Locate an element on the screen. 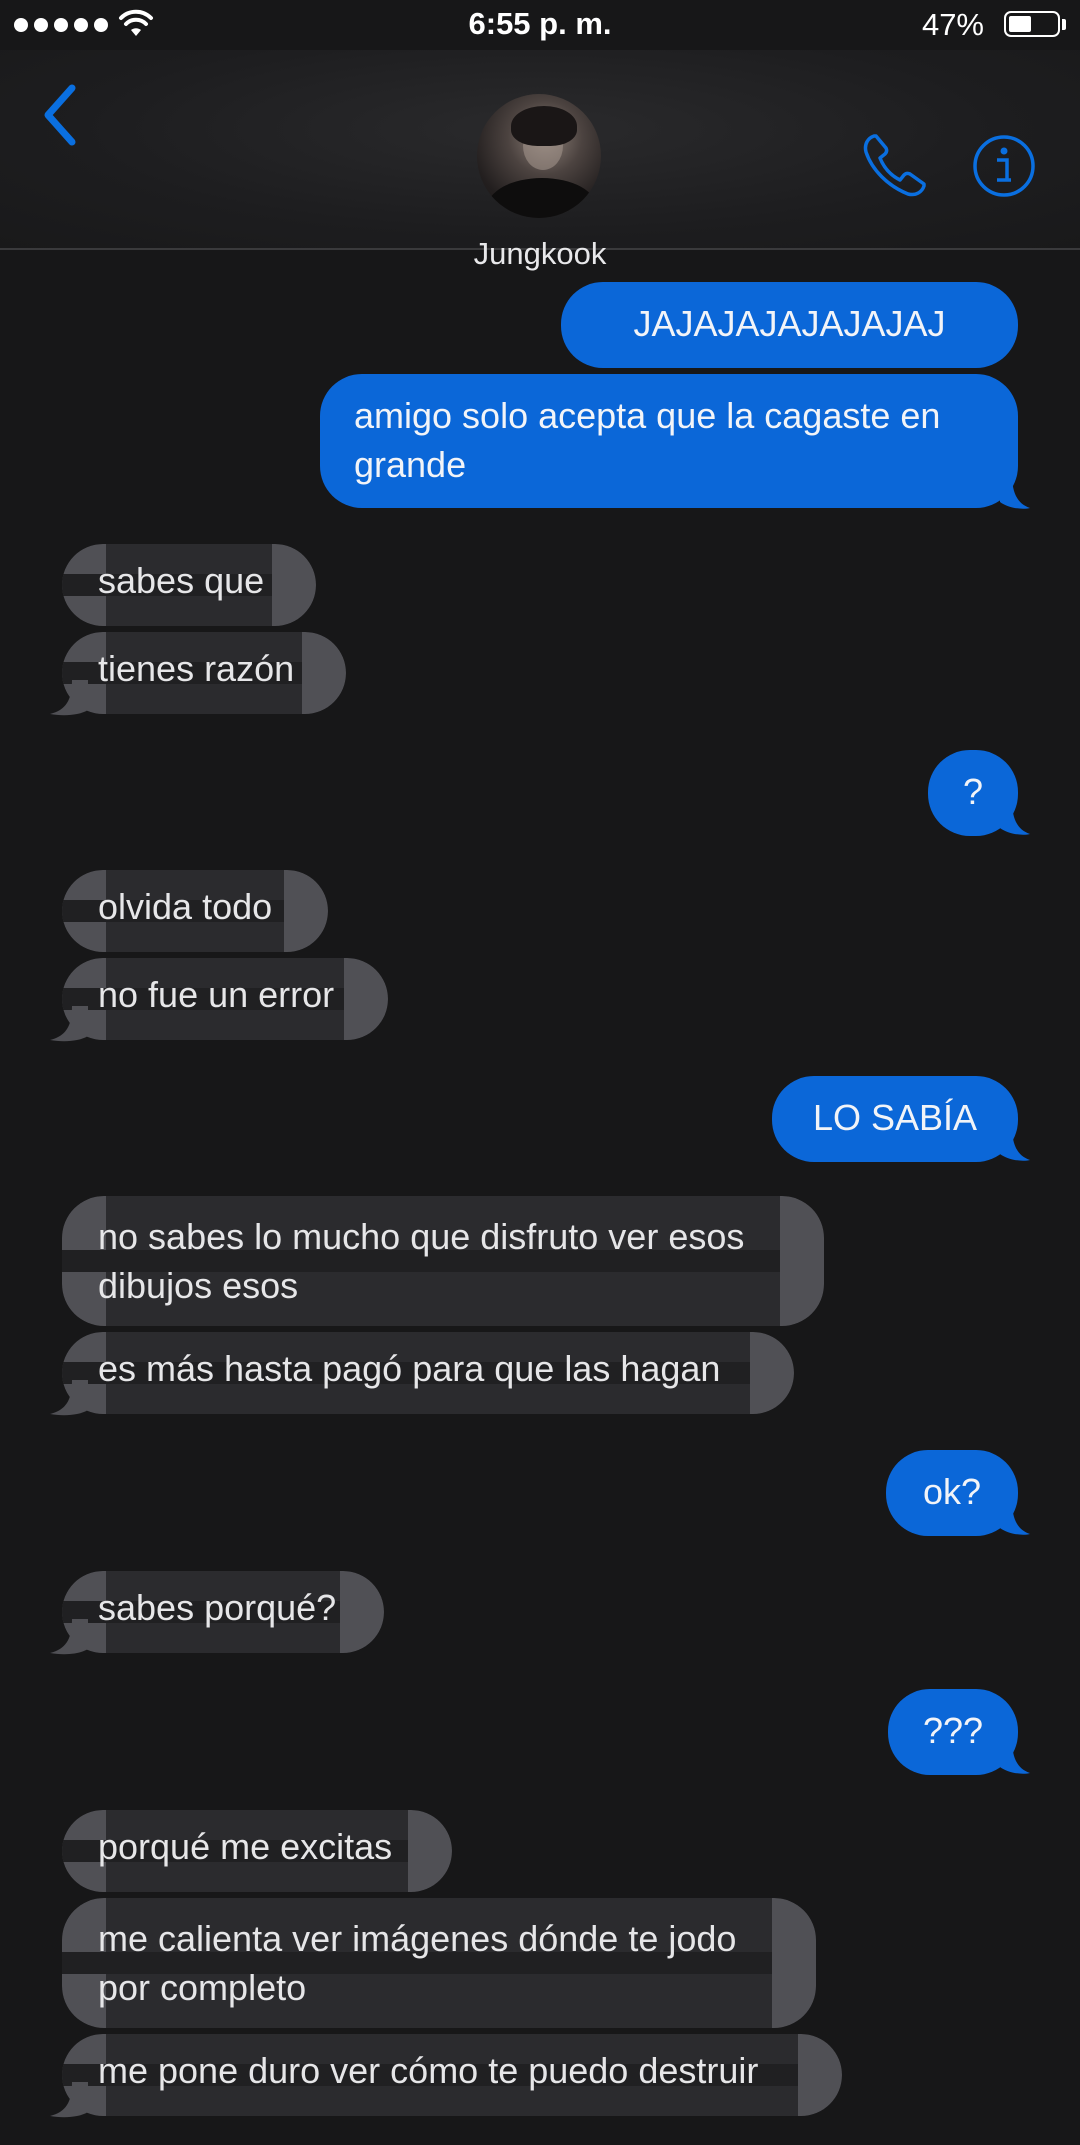  message-outgoing: LO SABÍA is located at coordinates (895, 1119).